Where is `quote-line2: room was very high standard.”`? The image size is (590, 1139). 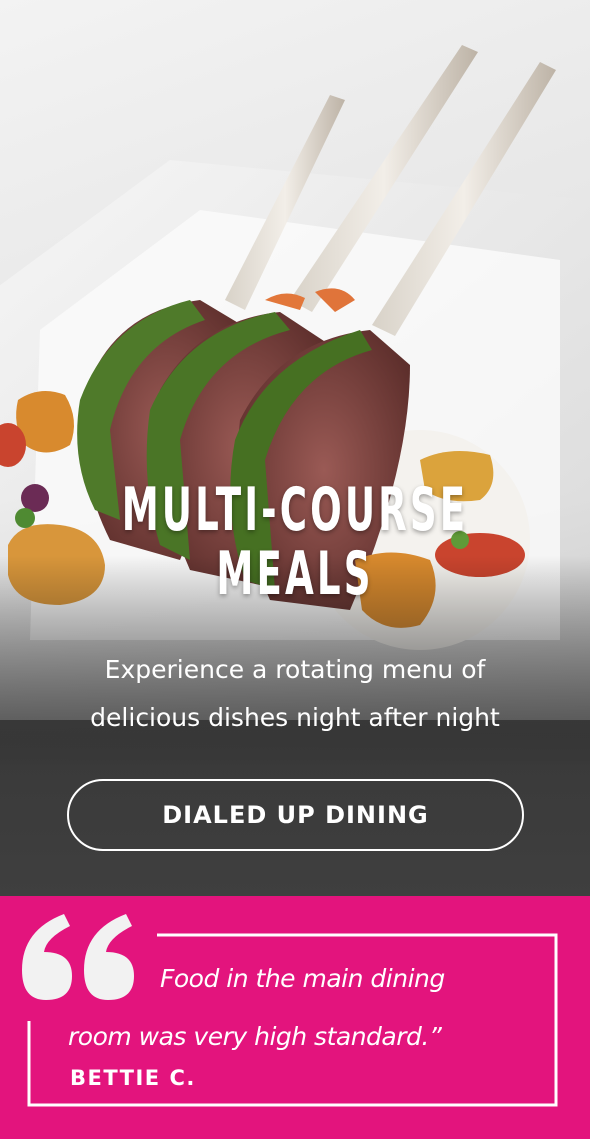 quote-line2: room was very high standard.” is located at coordinates (255, 1036).